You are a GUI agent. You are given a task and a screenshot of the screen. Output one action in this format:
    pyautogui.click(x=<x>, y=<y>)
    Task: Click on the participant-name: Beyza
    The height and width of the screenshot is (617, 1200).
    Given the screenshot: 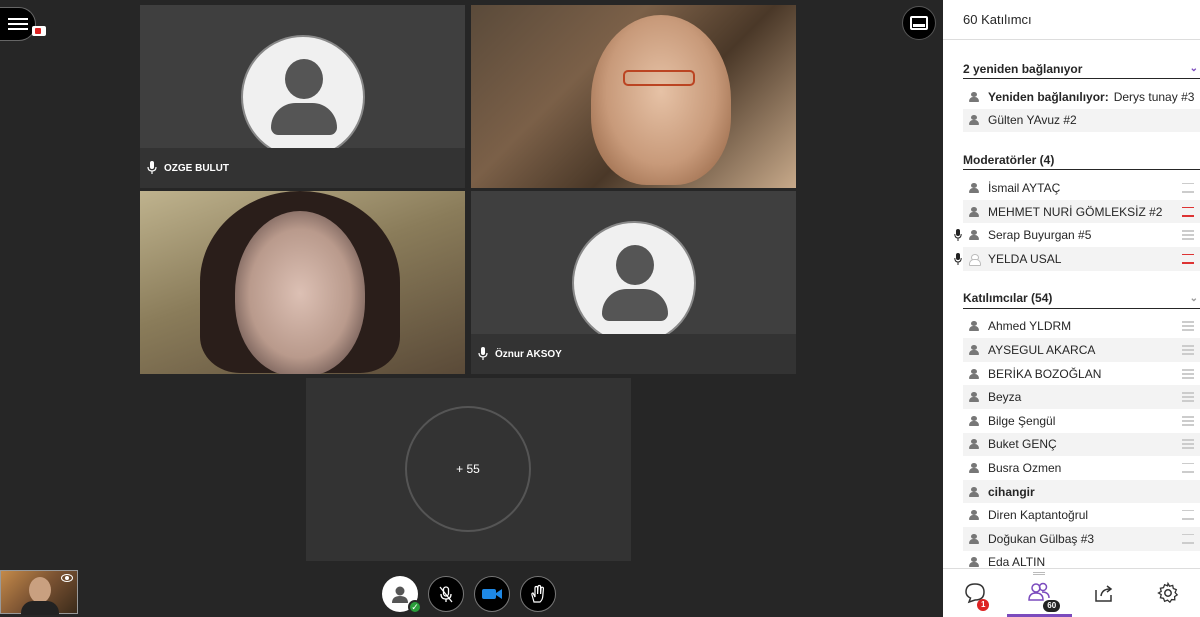 What is the action you would take?
    pyautogui.click(x=1005, y=397)
    